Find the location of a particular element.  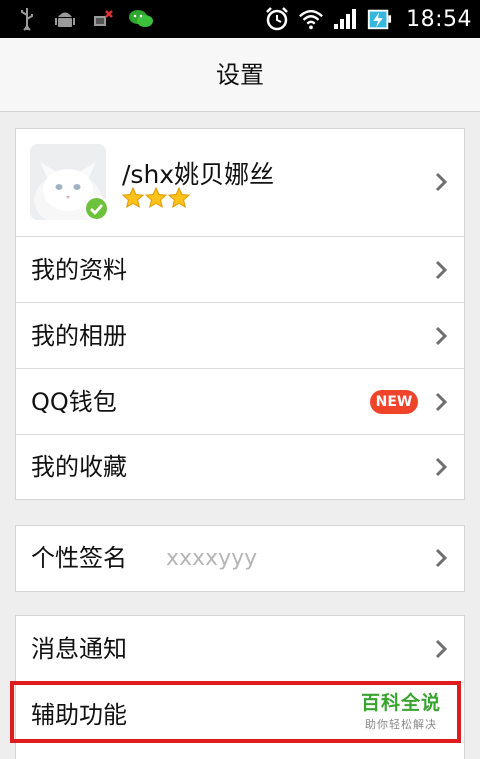

signature-label: 个性签名 is located at coordinates (79, 558).